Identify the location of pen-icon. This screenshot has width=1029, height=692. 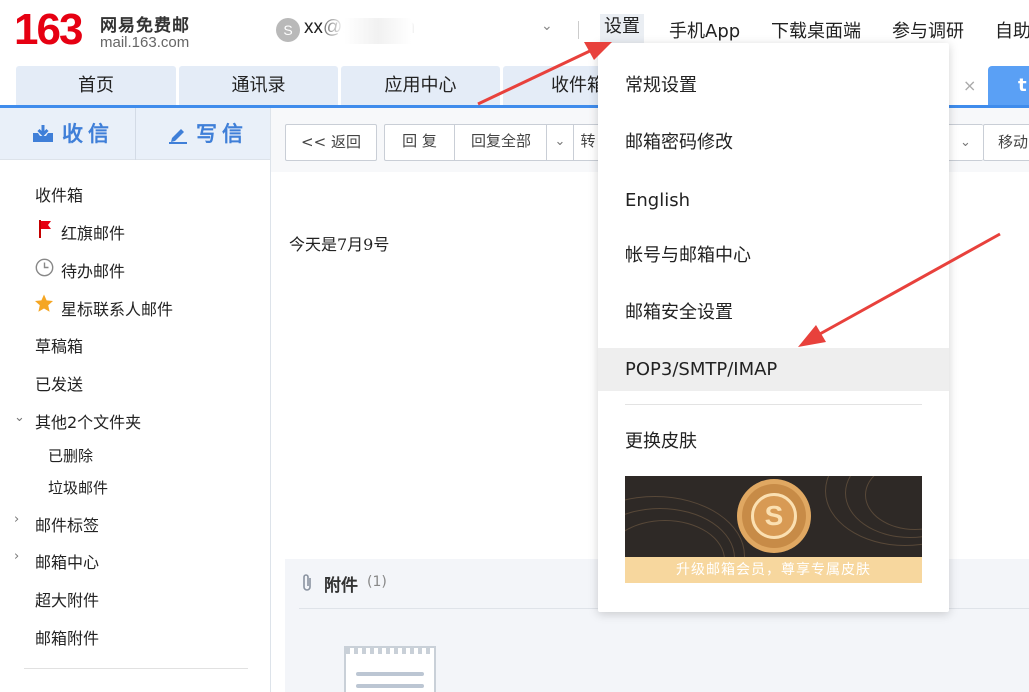
(178, 136).